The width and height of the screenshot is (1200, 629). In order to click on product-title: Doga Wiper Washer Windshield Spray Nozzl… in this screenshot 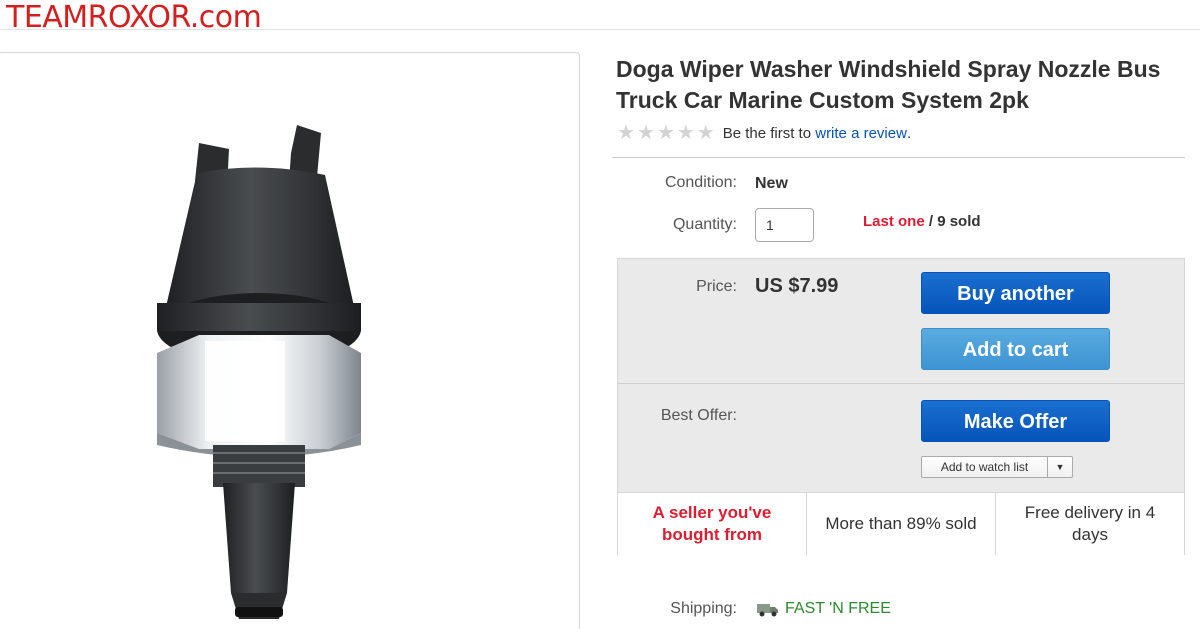, I will do `click(888, 84)`.